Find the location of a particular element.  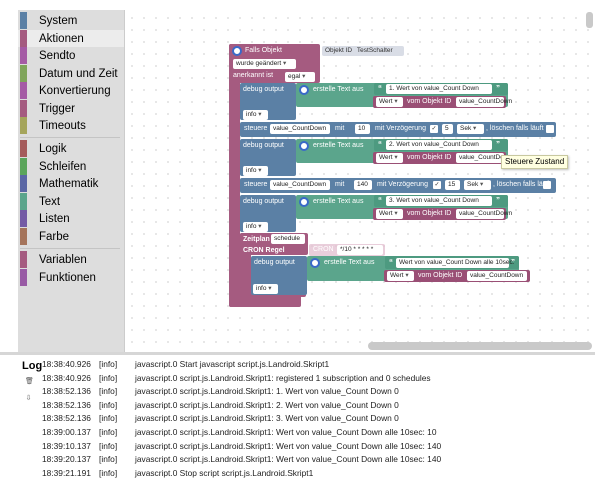

category-label: Listen is located at coordinates (54, 218).